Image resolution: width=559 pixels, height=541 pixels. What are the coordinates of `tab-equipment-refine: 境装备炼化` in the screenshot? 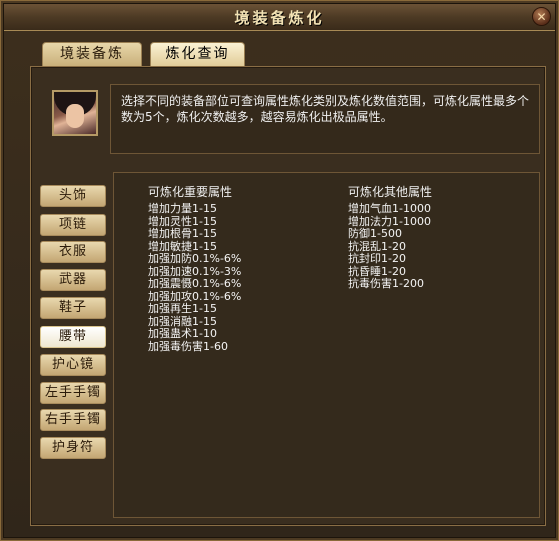 It's located at (92, 63).